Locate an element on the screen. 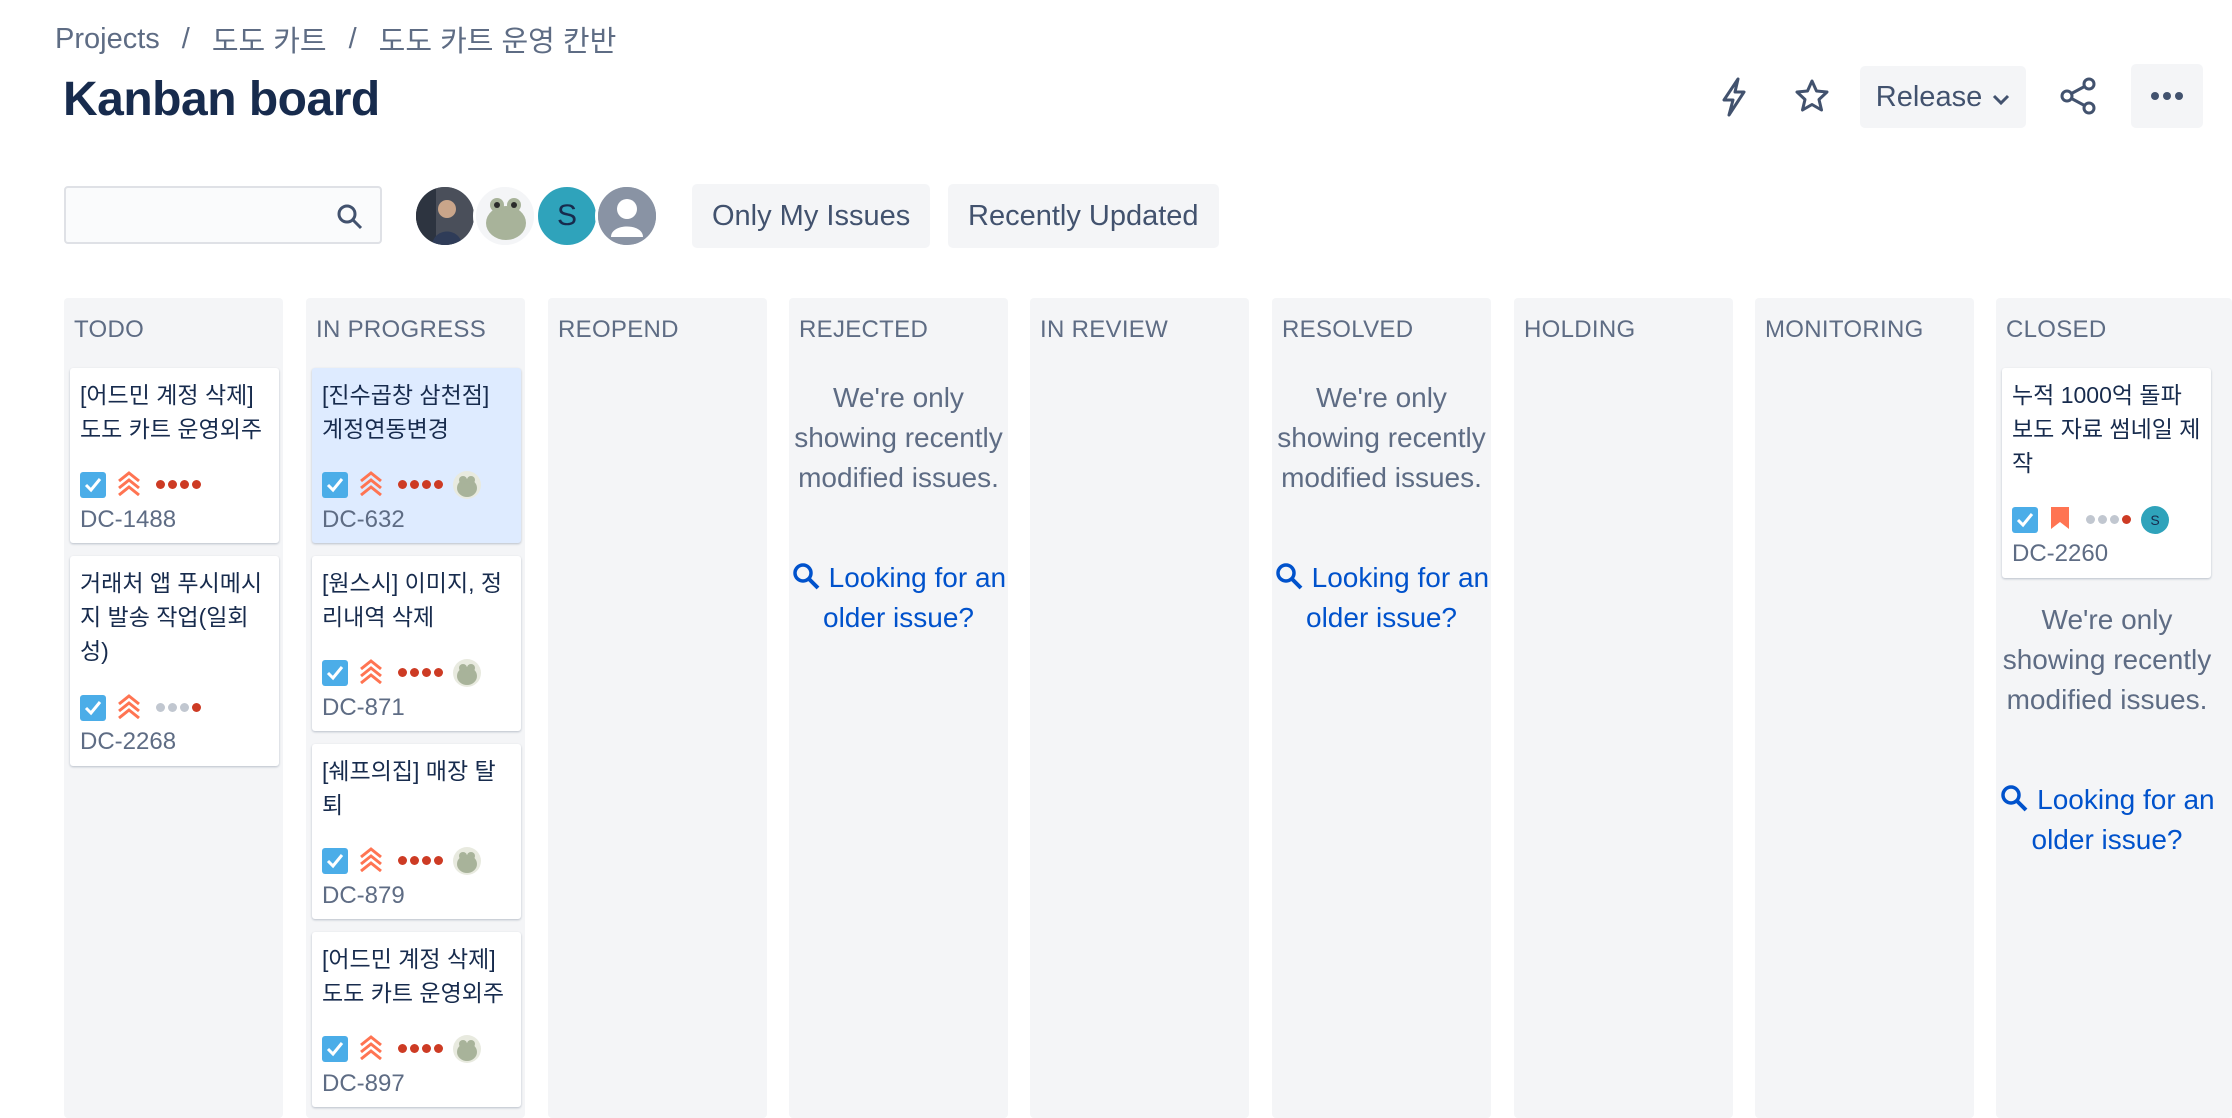 The image size is (2232, 1118). issue-card: 거래처 앱 푸시메시지 발송 작업(일회성) DC-2268 is located at coordinates (174, 661).